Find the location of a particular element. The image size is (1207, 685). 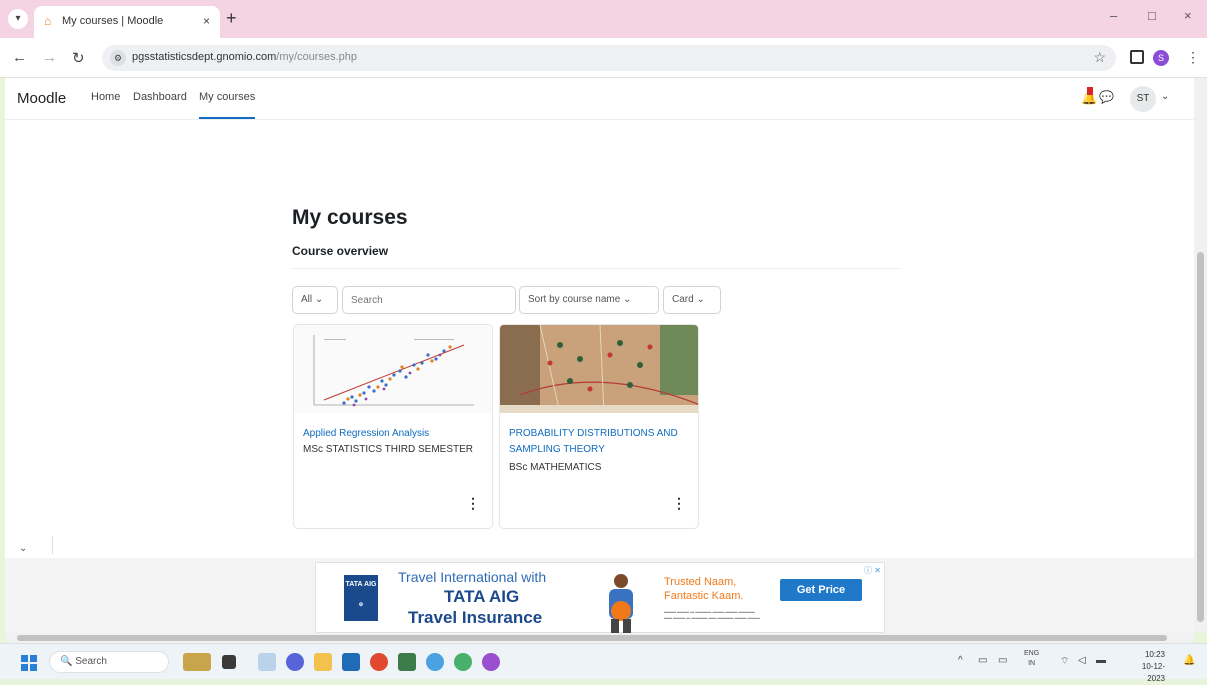

moodle-favicon-icon: ⌂ is located at coordinates (48, 21).